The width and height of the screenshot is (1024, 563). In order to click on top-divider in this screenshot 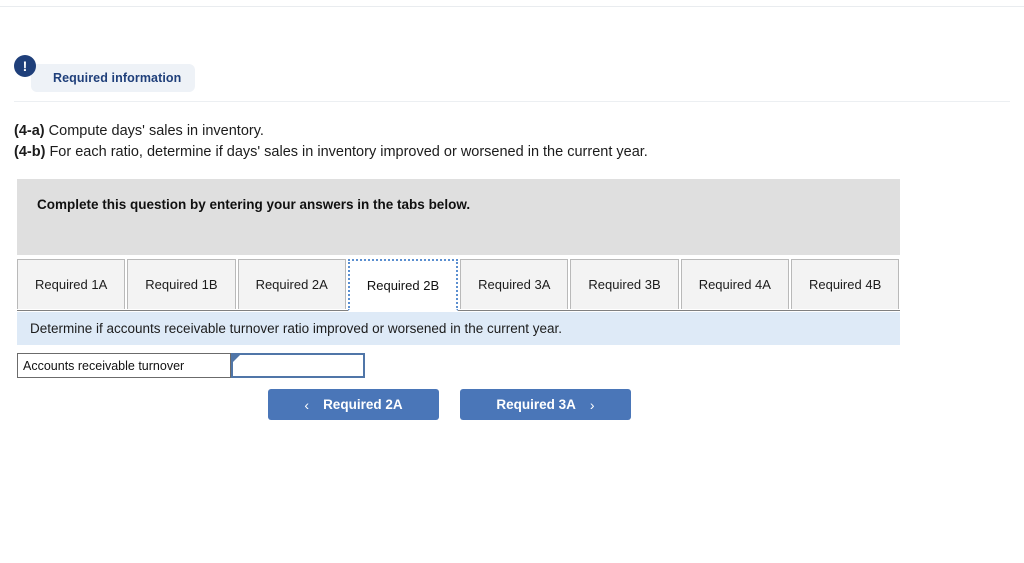, I will do `click(512, 6)`.